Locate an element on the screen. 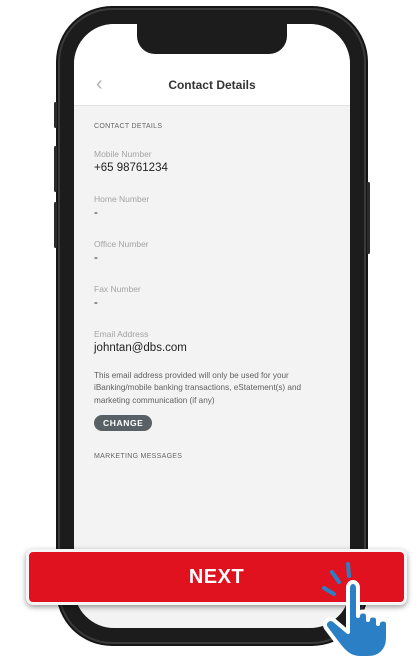  field-mobile-number: Mobile Number +65 98761234 is located at coordinates (214, 161).